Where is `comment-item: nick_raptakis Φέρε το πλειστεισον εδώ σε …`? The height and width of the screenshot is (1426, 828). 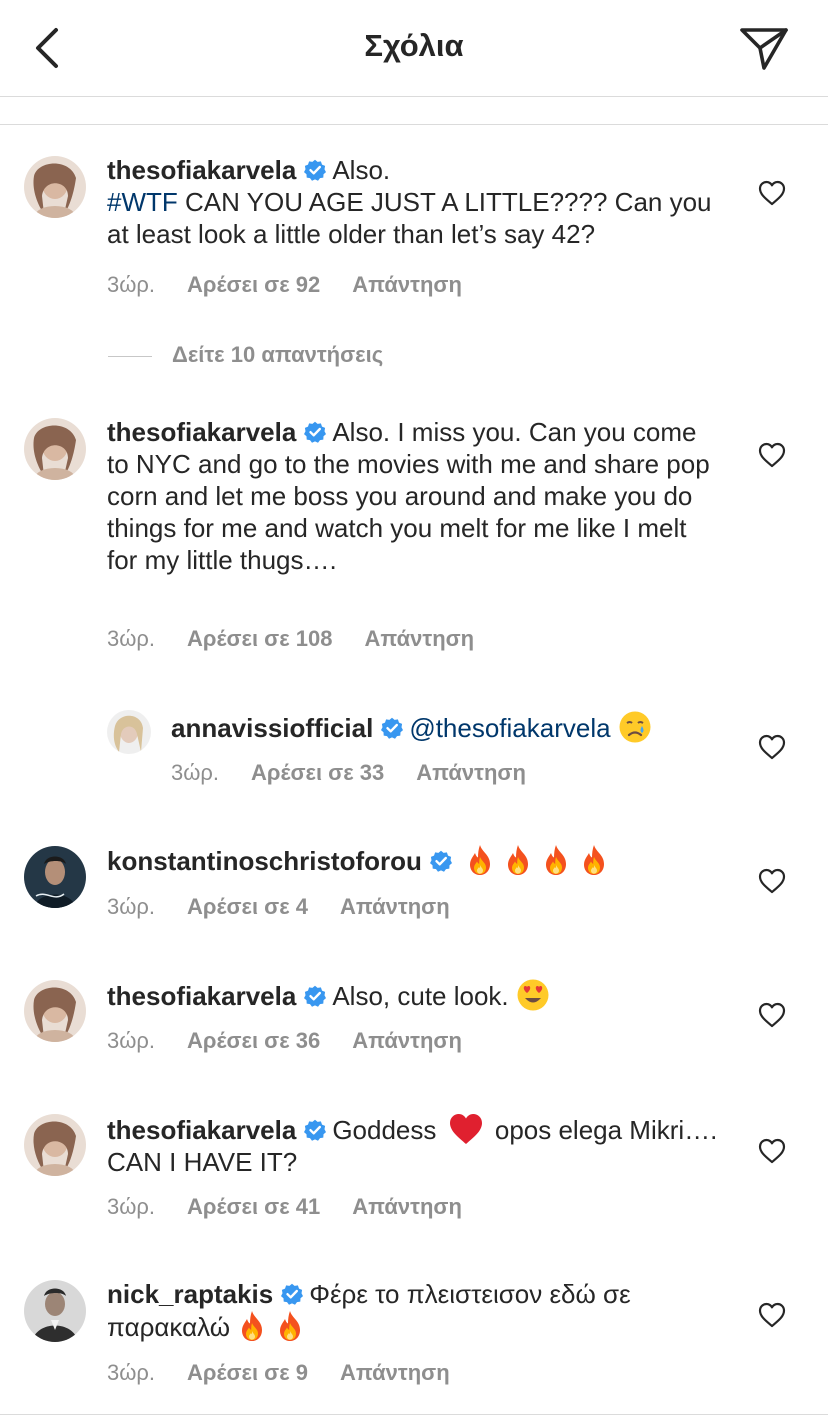
comment-item: nick_raptakis Φέρε το πλειστεισον εδώ σε … is located at coordinates (414, 1334).